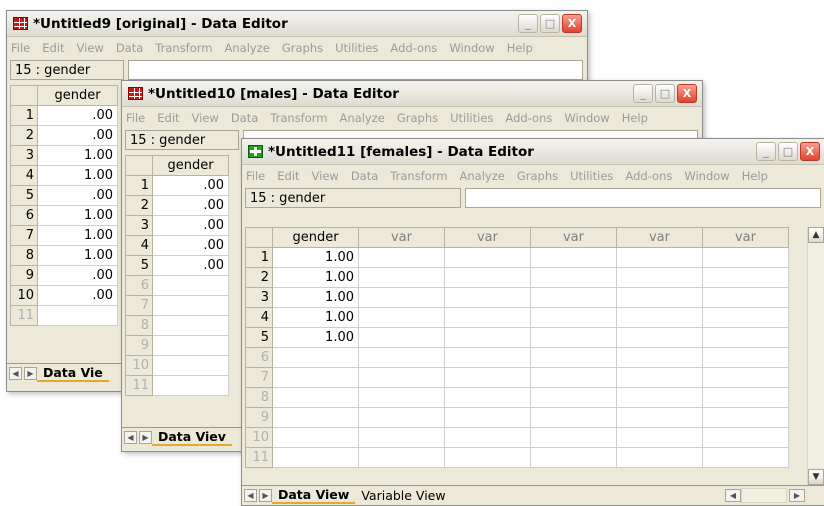  What do you see at coordinates (259, 397) in the screenshot?
I see `row-header: 8` at bounding box center [259, 397].